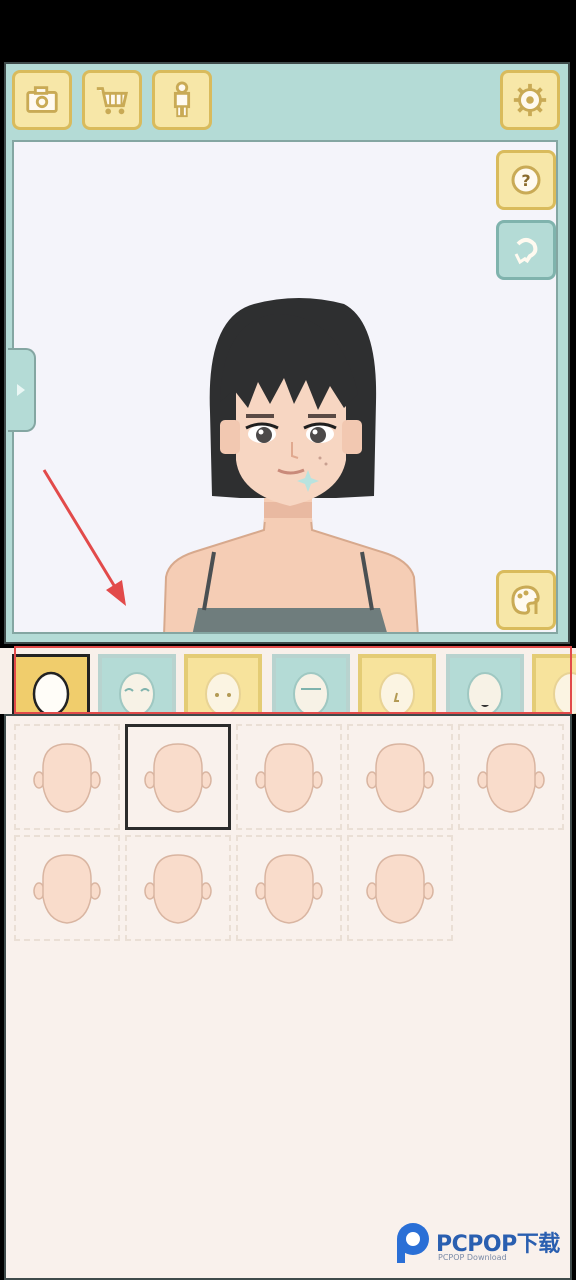 This screenshot has width=576, height=1280. I want to click on tab-eyes-closed, so click(137, 684).